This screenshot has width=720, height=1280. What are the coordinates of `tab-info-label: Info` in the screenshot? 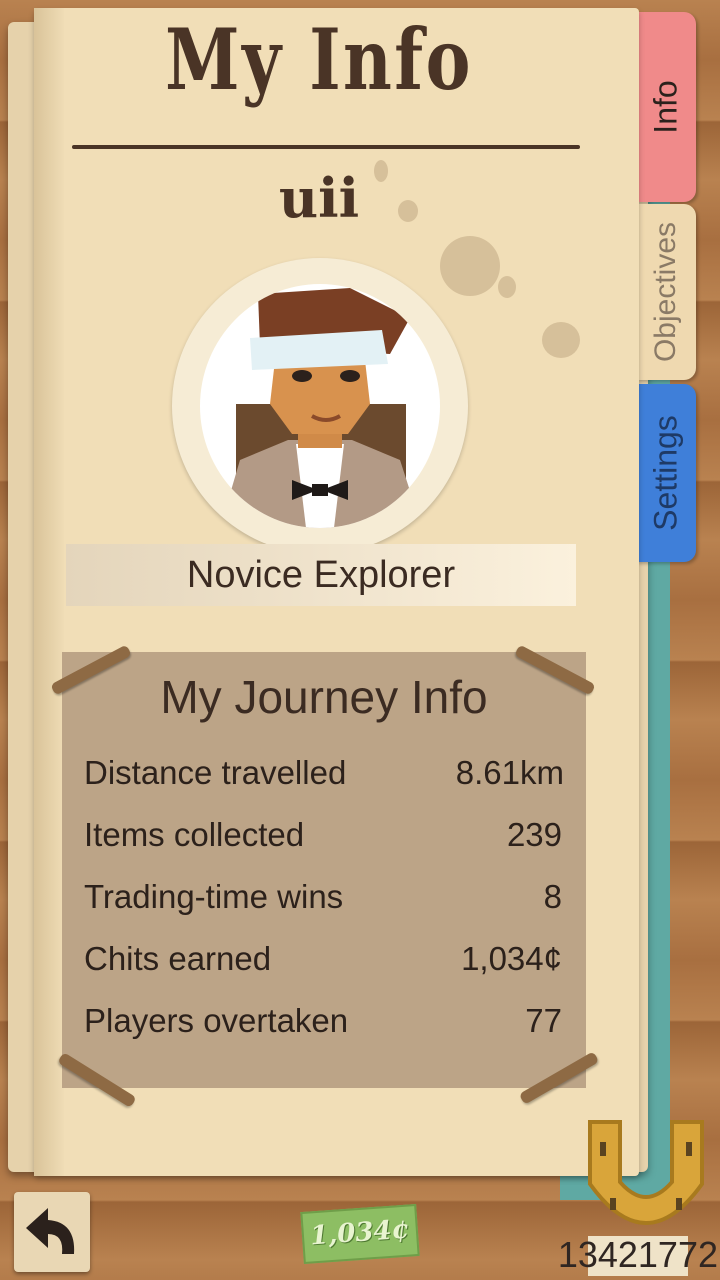 It's located at (665, 107).